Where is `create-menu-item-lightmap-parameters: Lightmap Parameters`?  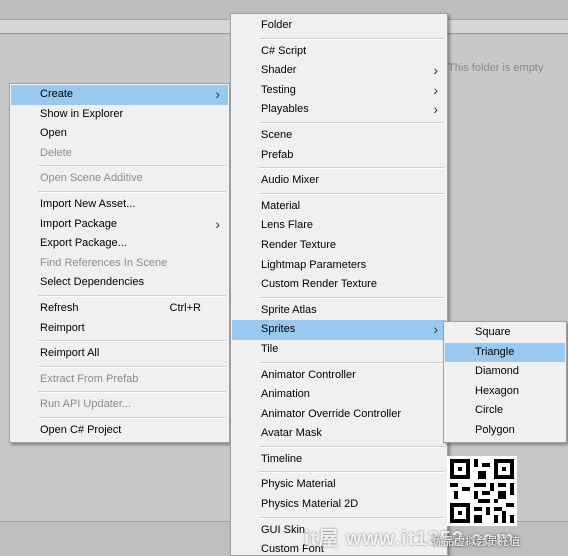 create-menu-item-lightmap-parameters: Lightmap Parameters is located at coordinates (339, 266).